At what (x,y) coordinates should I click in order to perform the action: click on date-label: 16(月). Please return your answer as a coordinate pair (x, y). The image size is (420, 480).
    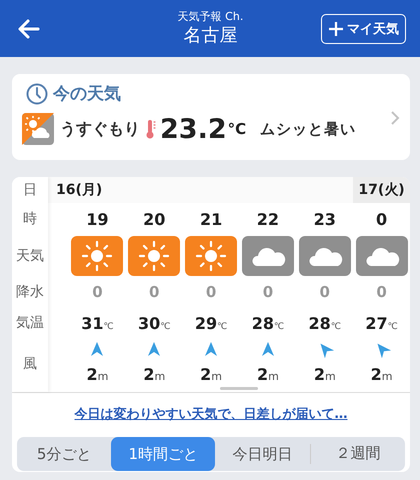
    Looking at the image, I should click on (201, 190).